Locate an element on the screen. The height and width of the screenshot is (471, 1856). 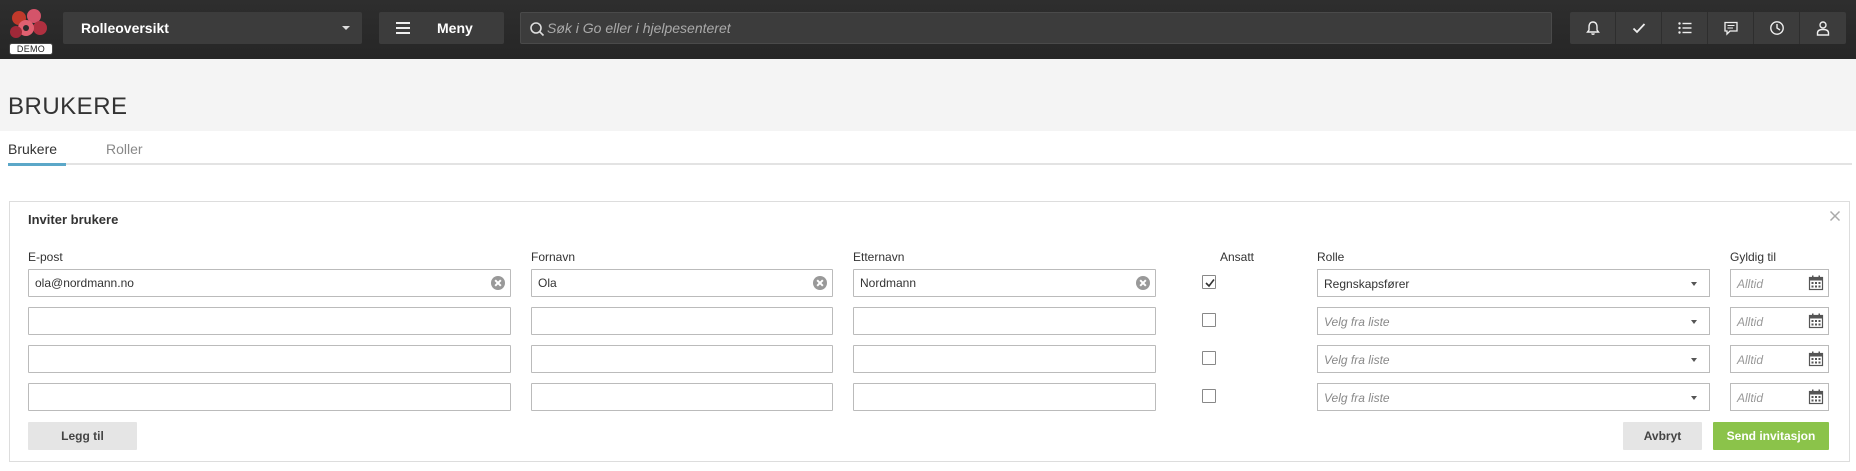
global-search is located at coordinates (1036, 28).